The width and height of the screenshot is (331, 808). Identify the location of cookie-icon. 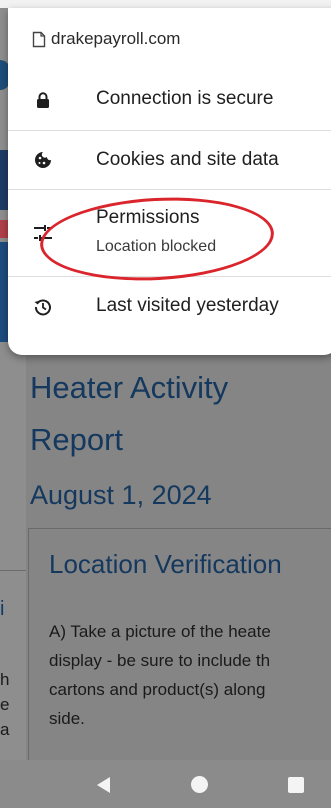
(43, 160).